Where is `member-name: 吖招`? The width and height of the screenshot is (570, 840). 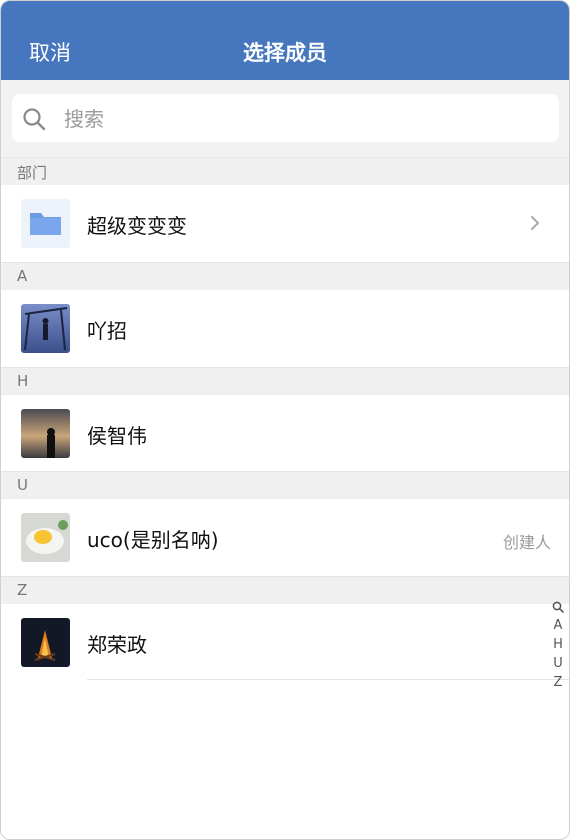
member-name: 吖招 is located at coordinates (107, 331).